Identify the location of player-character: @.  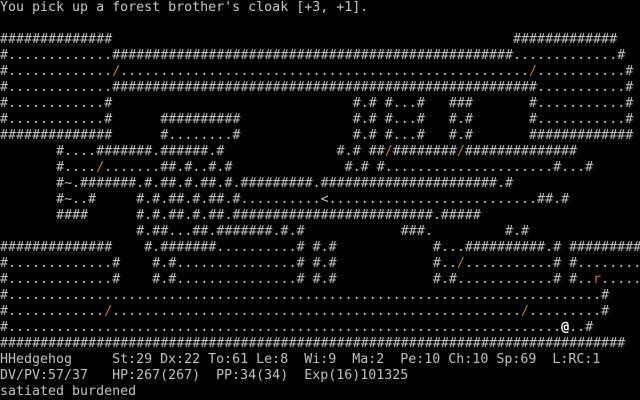
(565, 327).